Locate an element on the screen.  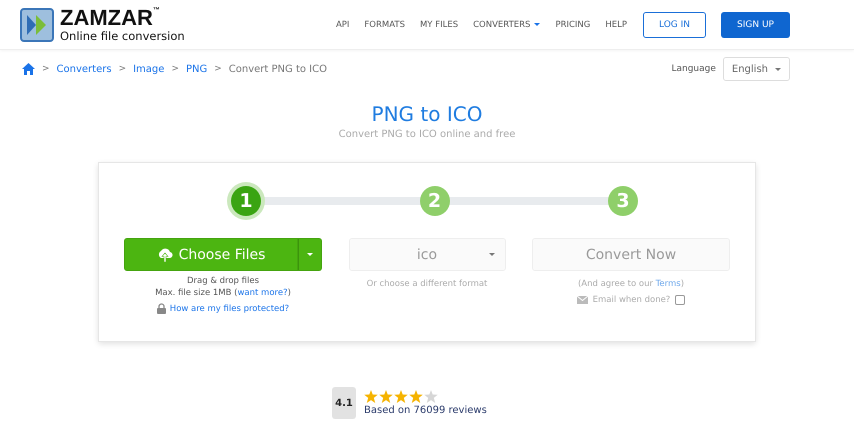
format-dropdown: ico is located at coordinates (427, 254).